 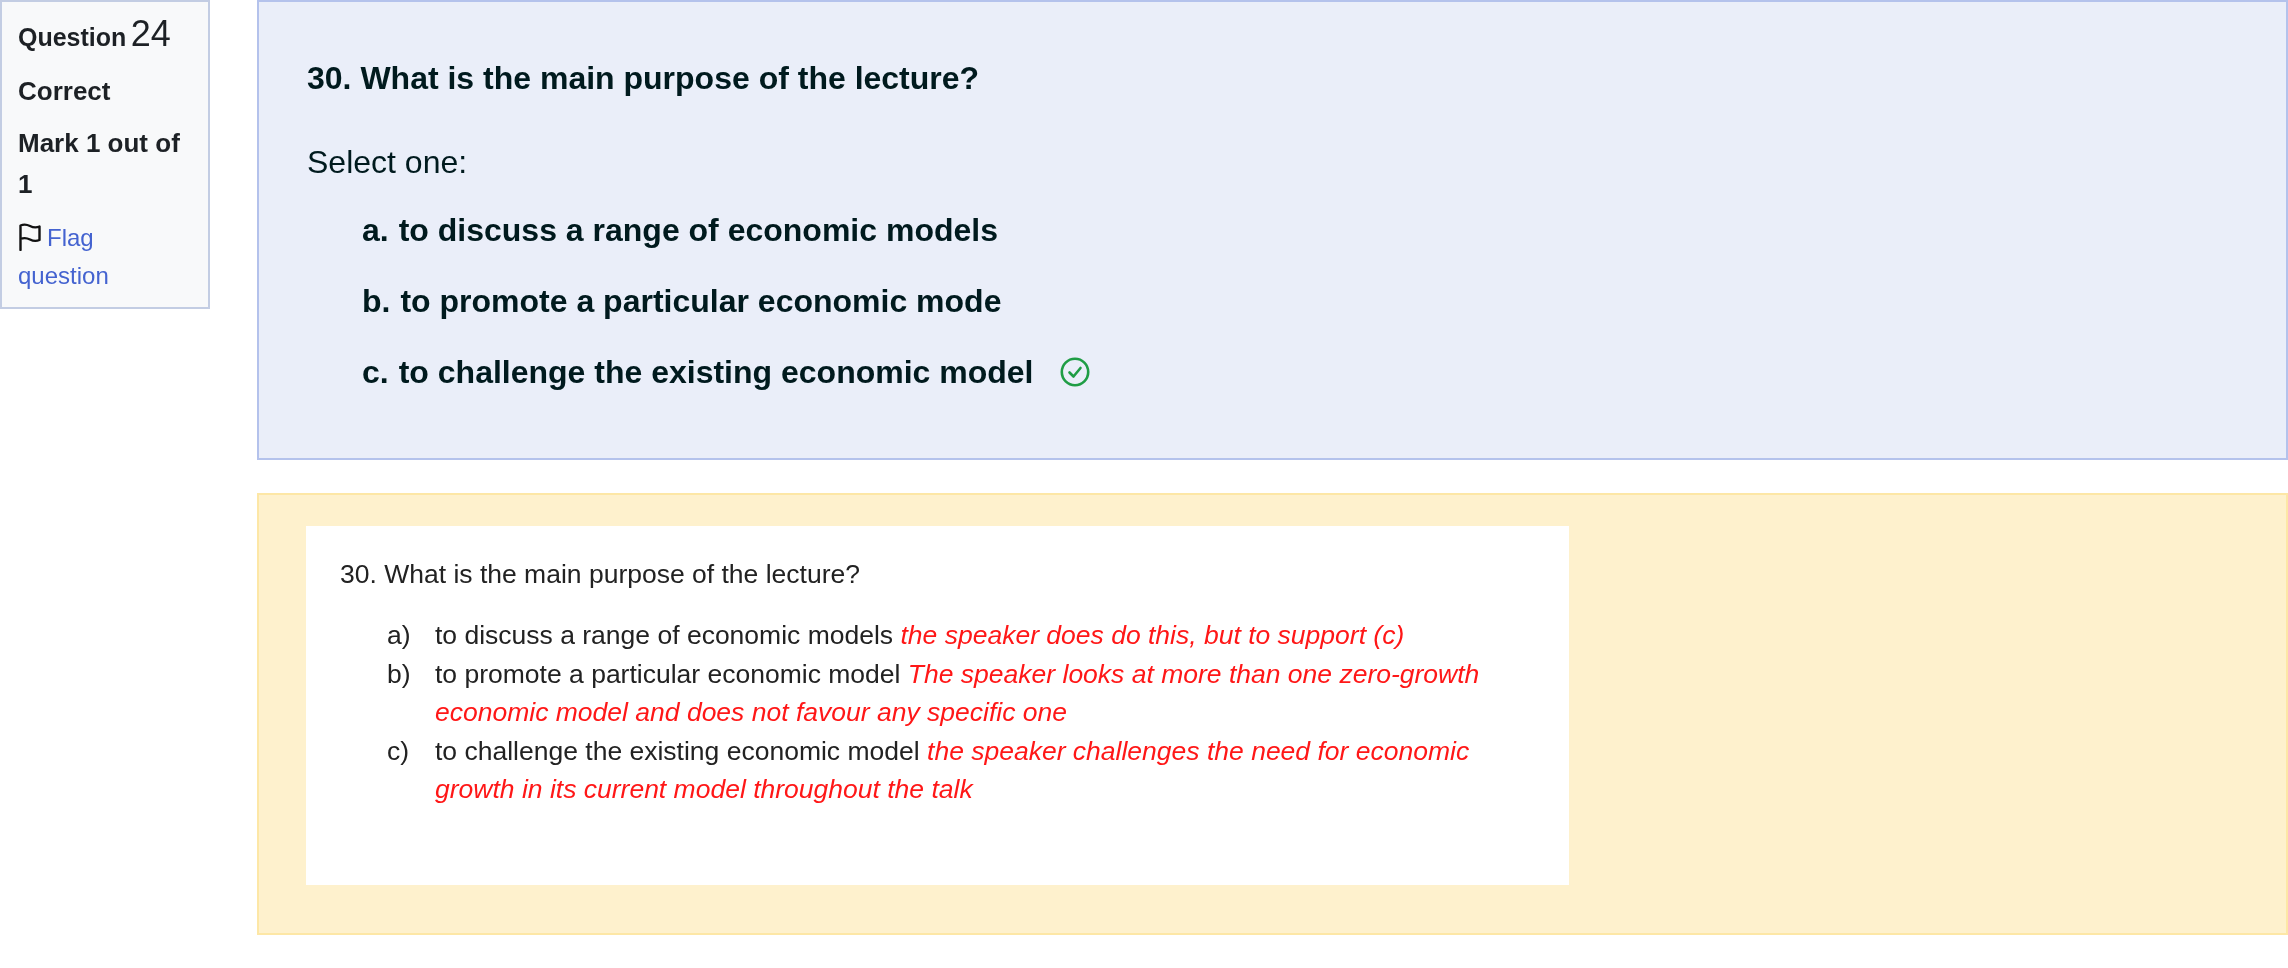 I want to click on document-question: 30. What is the main purpose of the lecture?, so click(x=600, y=574).